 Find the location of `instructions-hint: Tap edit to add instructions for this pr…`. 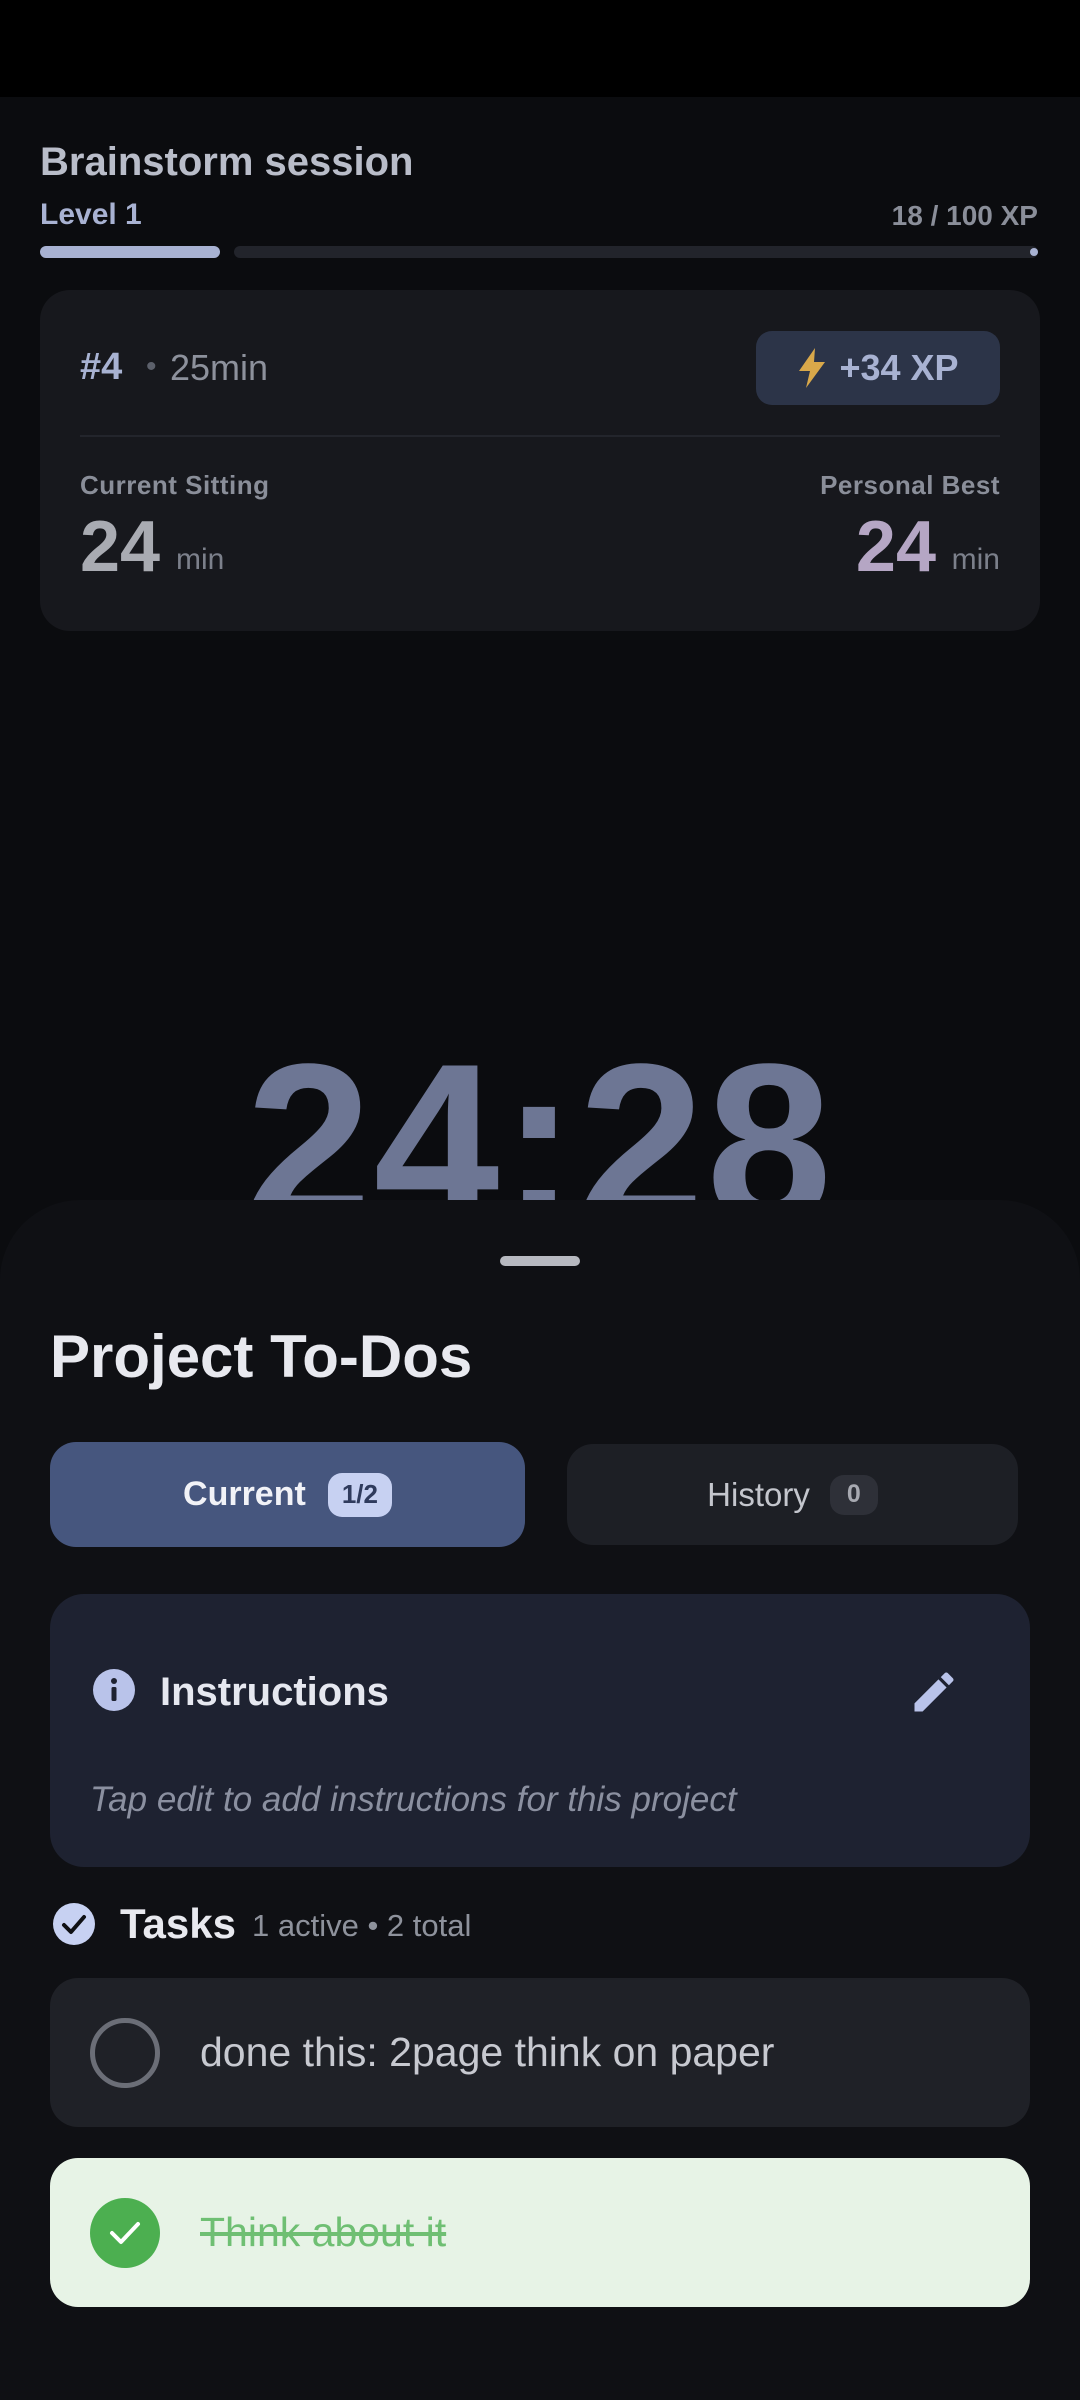

instructions-hint: Tap edit to add instructions for this pr… is located at coordinates (413, 1799).